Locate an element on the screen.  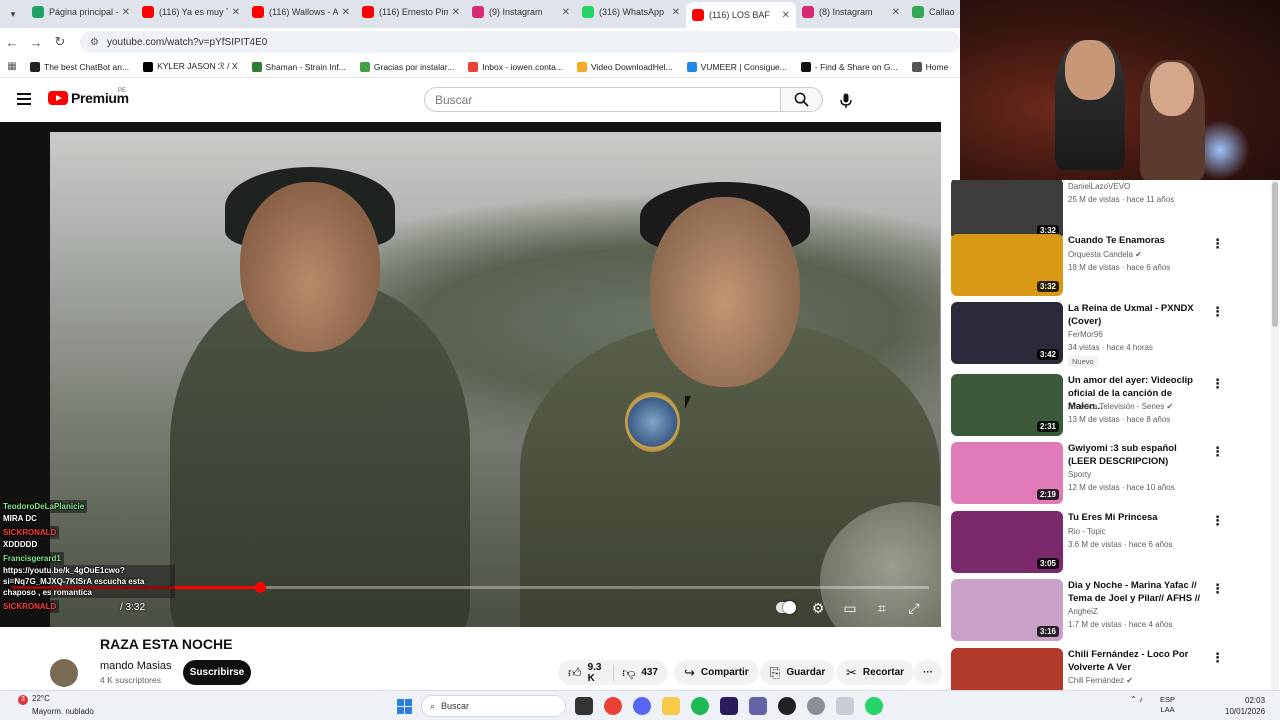
video-thumbnail: 3:42 is located at coordinates (1007, 333).